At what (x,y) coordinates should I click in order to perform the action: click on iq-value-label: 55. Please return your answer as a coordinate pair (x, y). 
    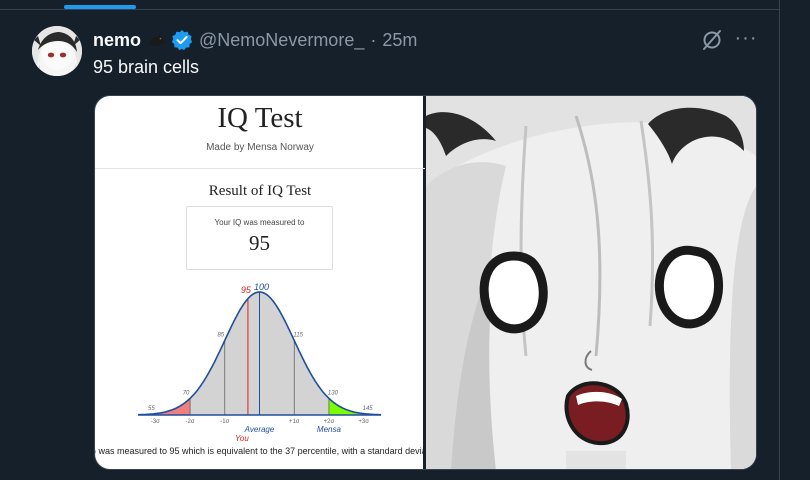
    Looking at the image, I should click on (151, 409).